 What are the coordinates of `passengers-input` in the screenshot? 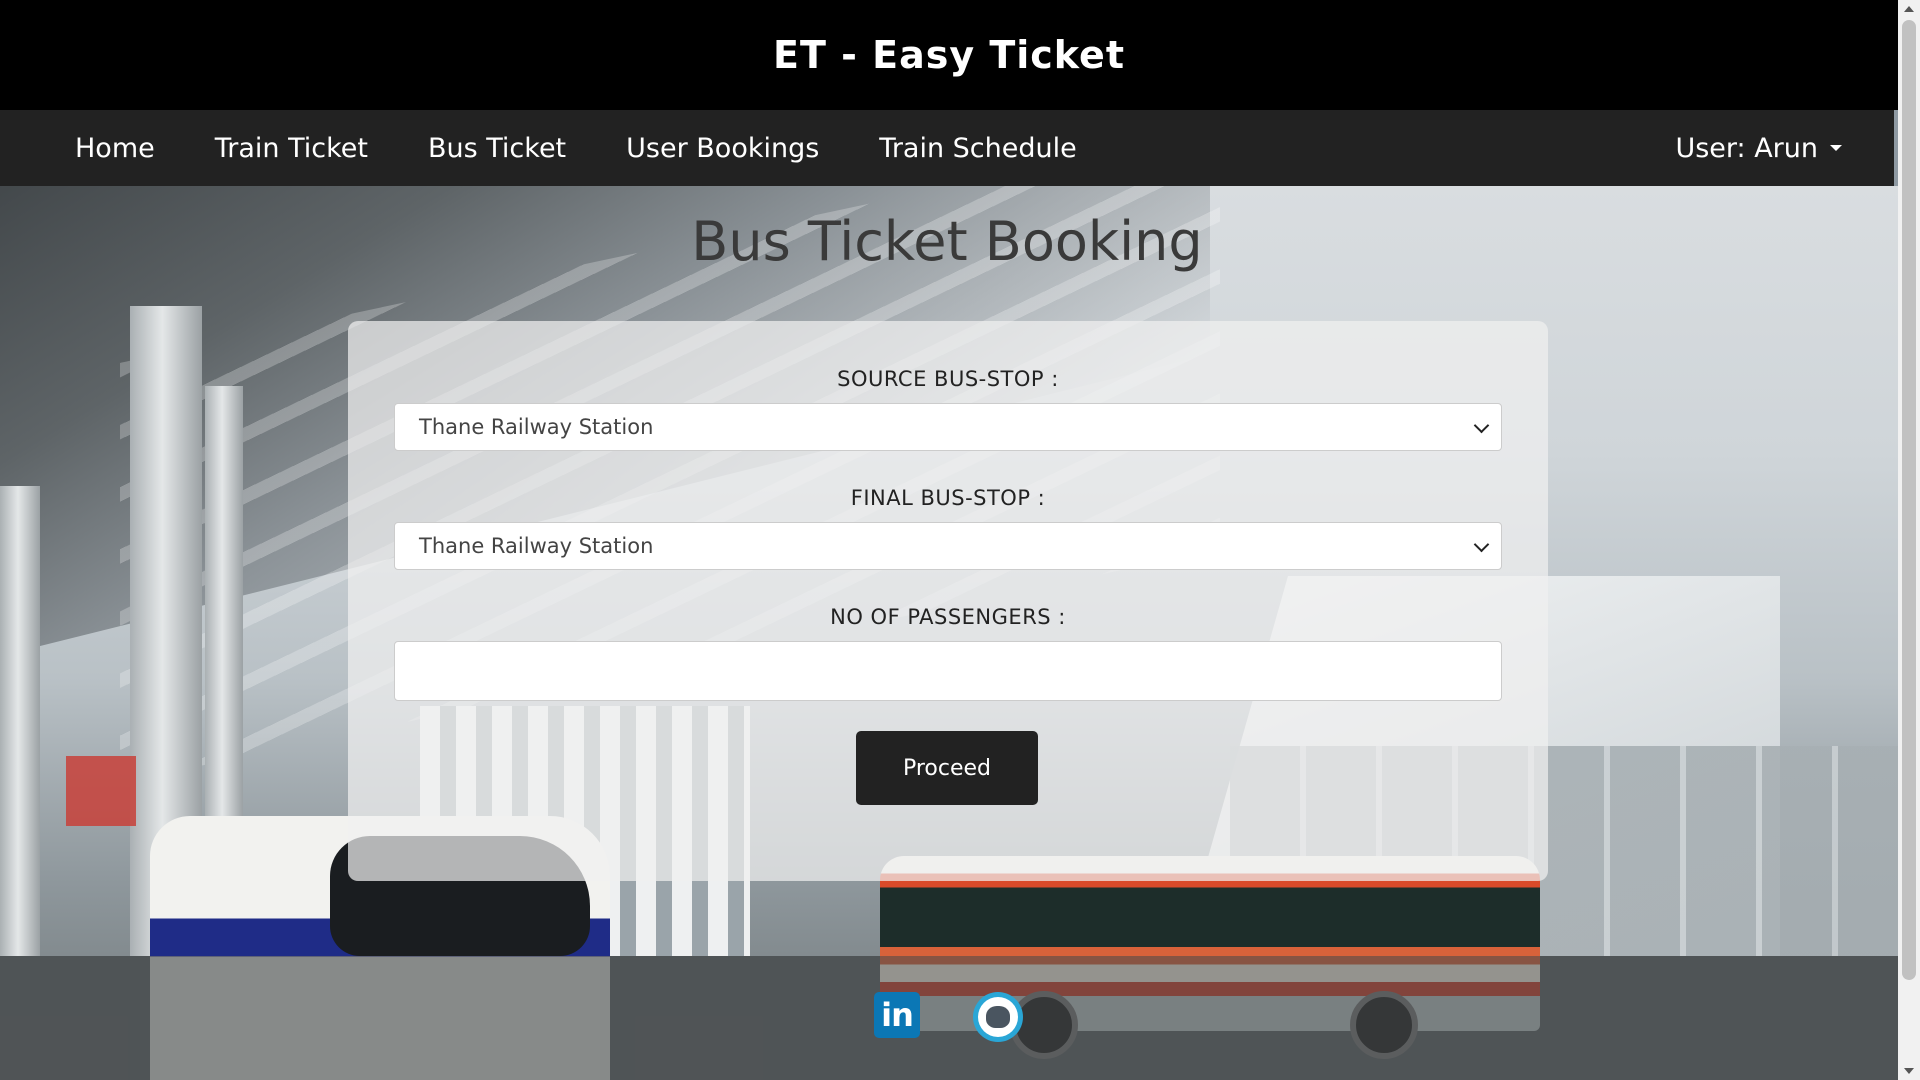 It's located at (948, 671).